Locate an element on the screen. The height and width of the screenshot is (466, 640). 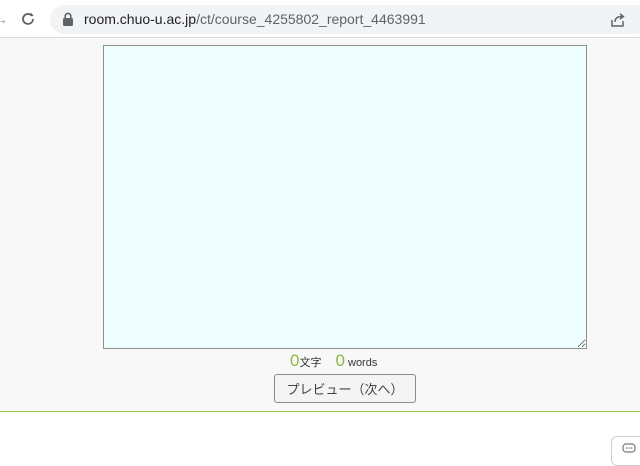
url-path: /ct/course_4255802_report_4463991 is located at coordinates (311, 19).